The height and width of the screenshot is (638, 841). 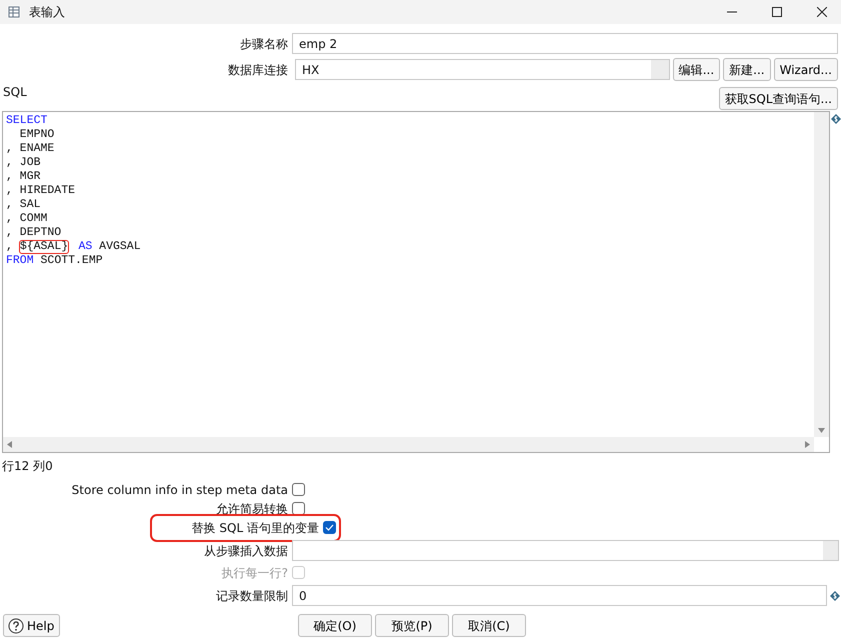 I want to click on horizontal-scrollbar, so click(x=408, y=444).